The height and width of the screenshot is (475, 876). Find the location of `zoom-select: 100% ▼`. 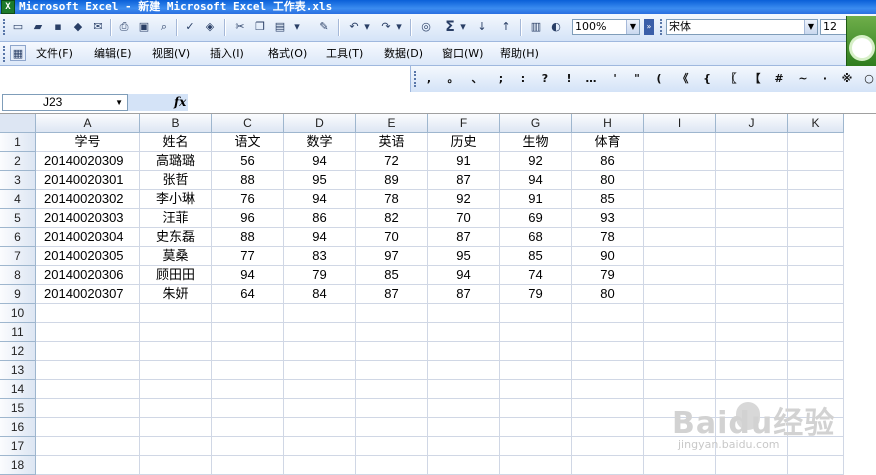

zoom-select: 100% ▼ is located at coordinates (606, 27).